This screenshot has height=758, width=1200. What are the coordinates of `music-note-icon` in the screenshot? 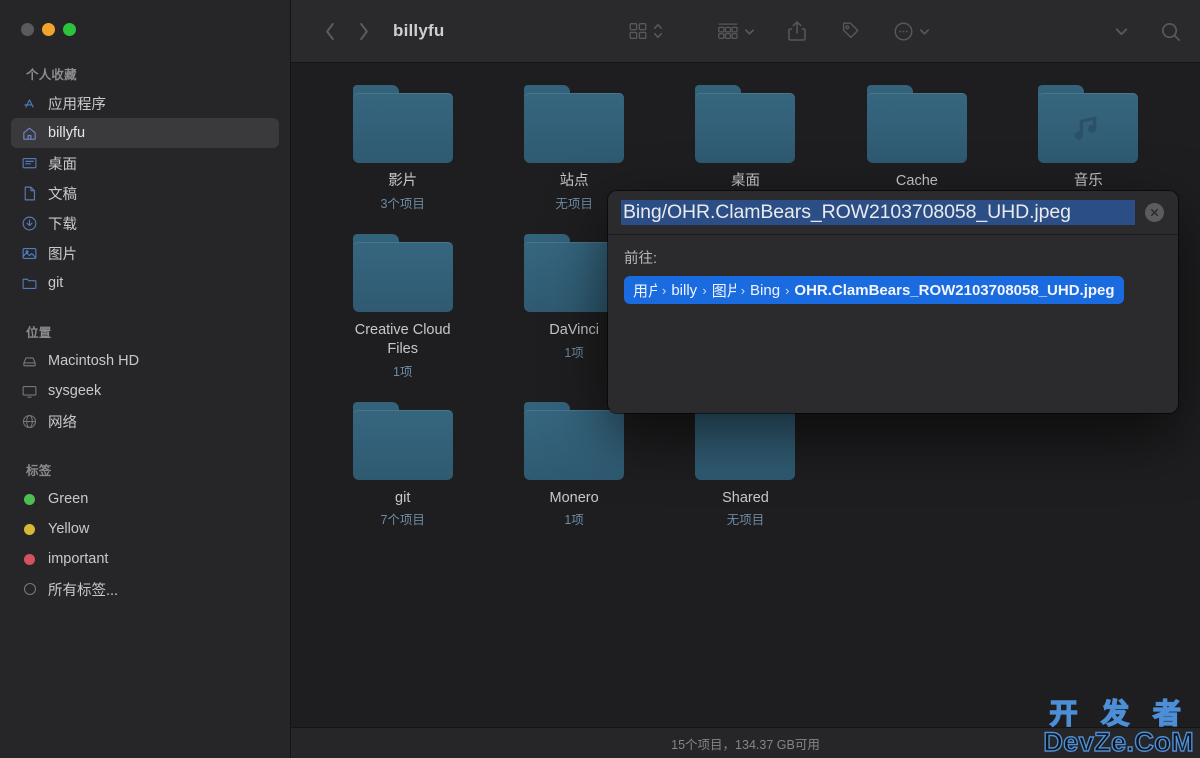 It's located at (1088, 128).